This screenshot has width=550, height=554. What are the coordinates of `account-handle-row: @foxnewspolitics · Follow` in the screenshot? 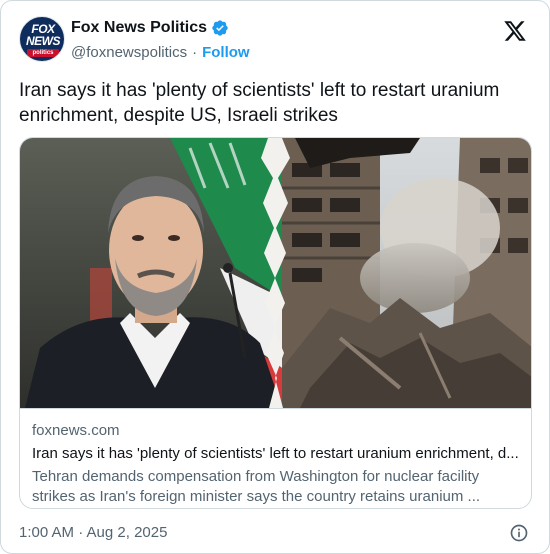 It's located at (160, 52).